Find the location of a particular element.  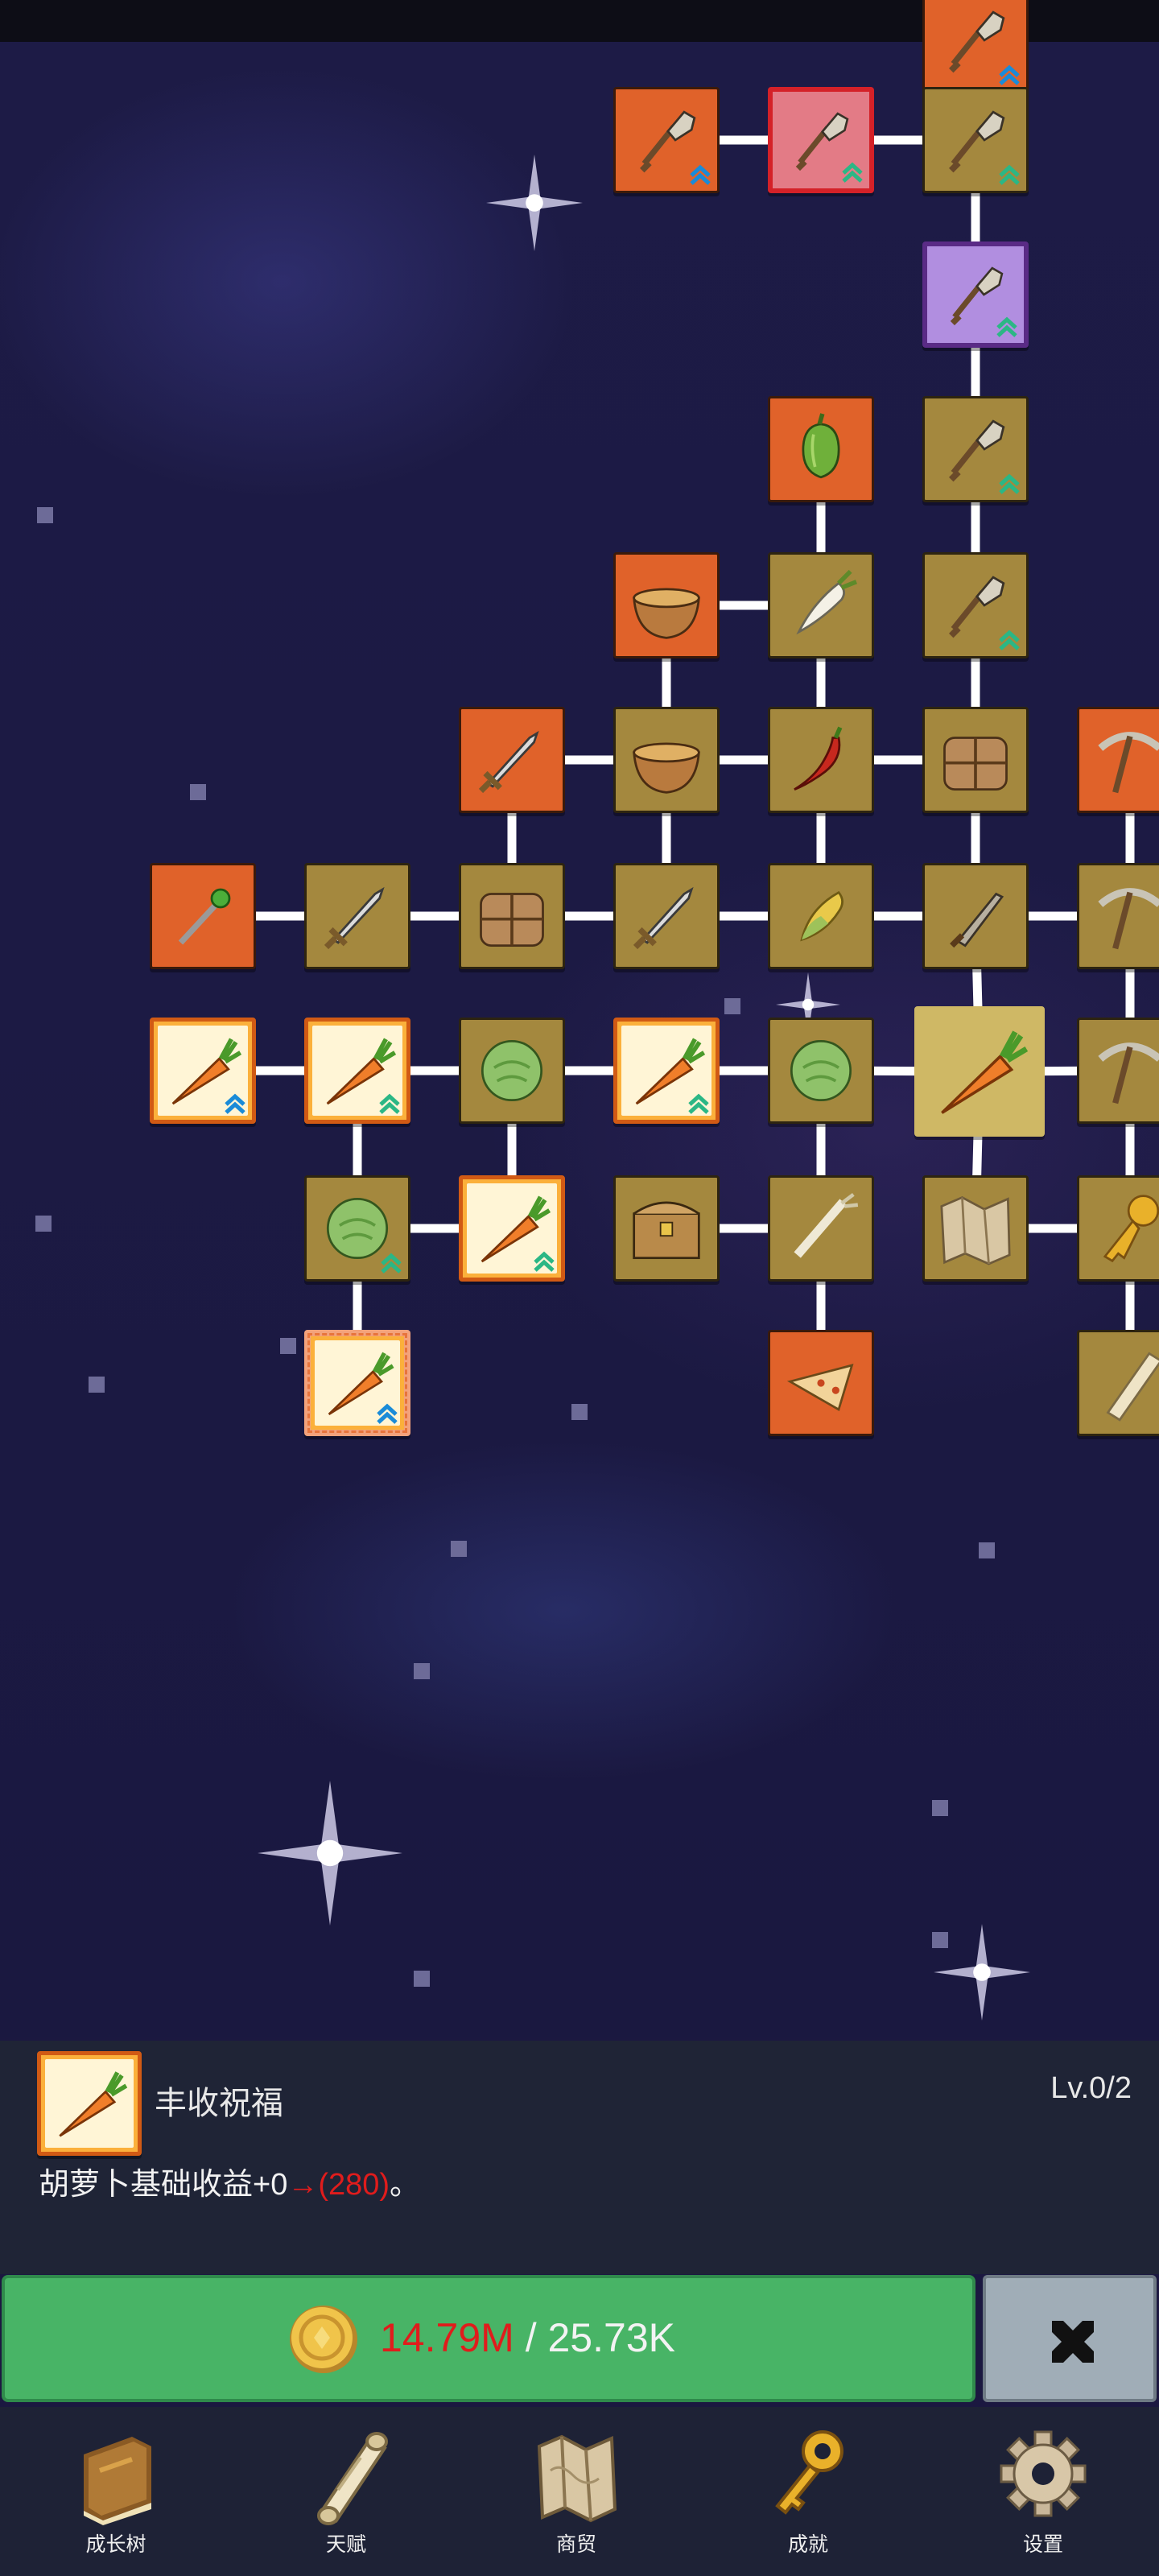

pepper-icon is located at coordinates (821, 449).